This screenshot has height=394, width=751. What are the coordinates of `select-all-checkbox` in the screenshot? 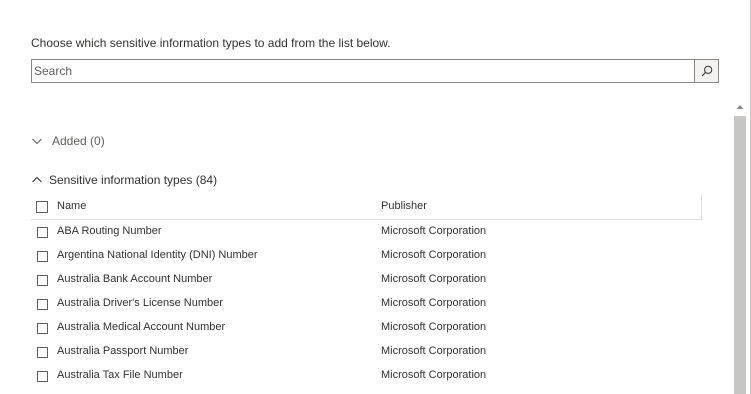 It's located at (42, 207).